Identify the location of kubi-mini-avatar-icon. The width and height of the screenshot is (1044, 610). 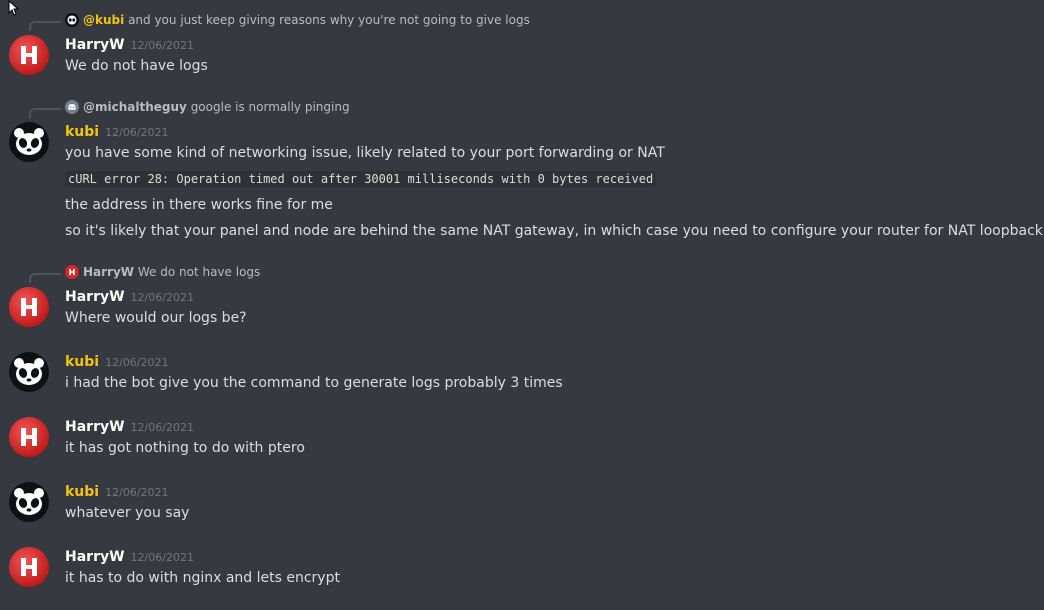
(72, 20).